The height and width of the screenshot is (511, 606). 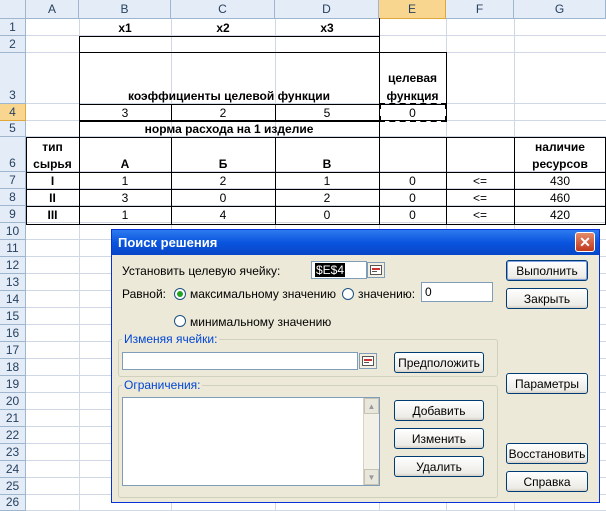 What do you see at coordinates (13, 154) in the screenshot?
I see `row-header-6: 6` at bounding box center [13, 154].